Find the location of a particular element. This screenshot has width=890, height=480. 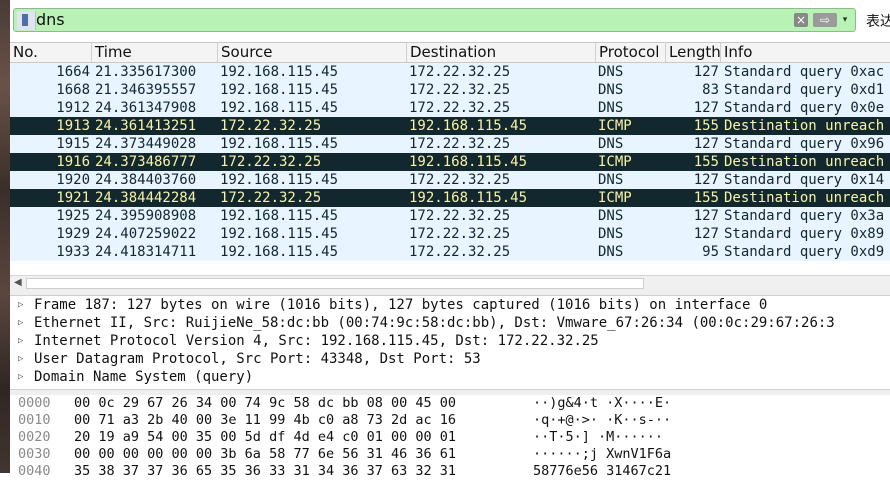

packet-cell-no: 1920 is located at coordinates (73, 180).